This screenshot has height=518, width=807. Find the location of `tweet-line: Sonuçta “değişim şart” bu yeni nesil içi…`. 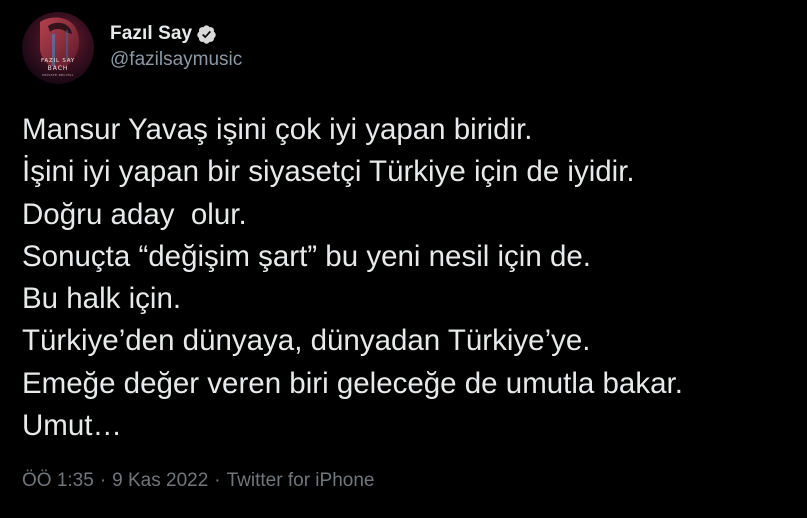

tweet-line: Sonuçta “değişim şart” bu yeni nesil içi… is located at coordinates (306, 256).